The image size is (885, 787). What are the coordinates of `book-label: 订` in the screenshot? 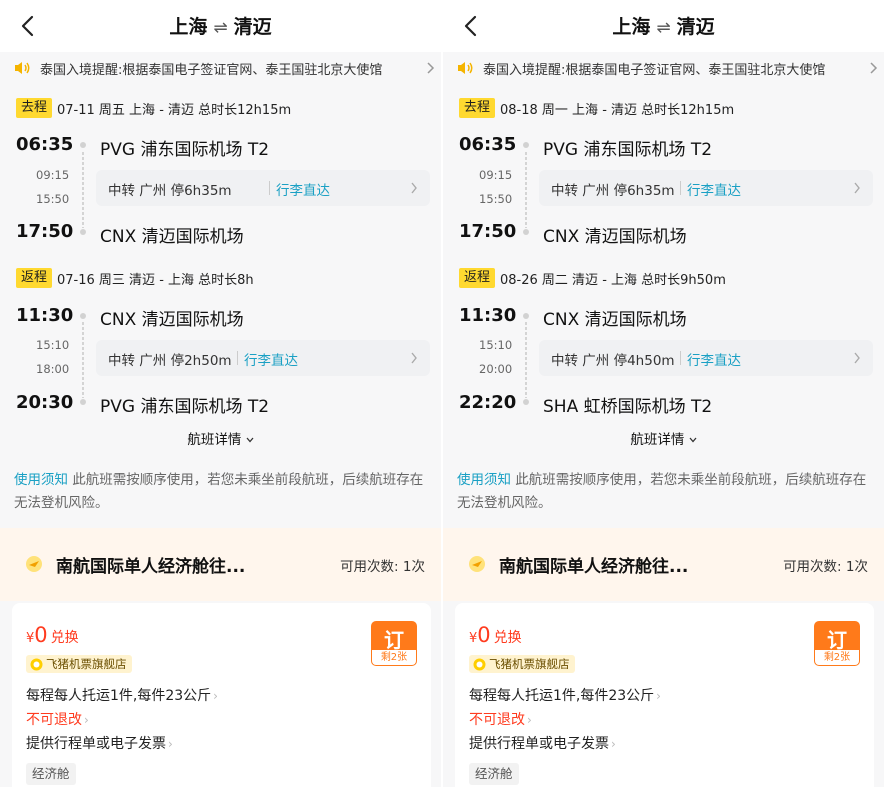 It's located at (394, 640).